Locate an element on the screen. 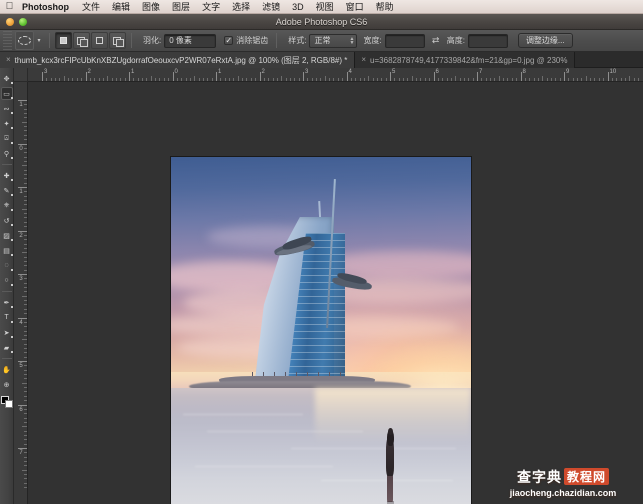 This screenshot has width=643, height=504. menu-item-image: 图像 is located at coordinates (151, 7).